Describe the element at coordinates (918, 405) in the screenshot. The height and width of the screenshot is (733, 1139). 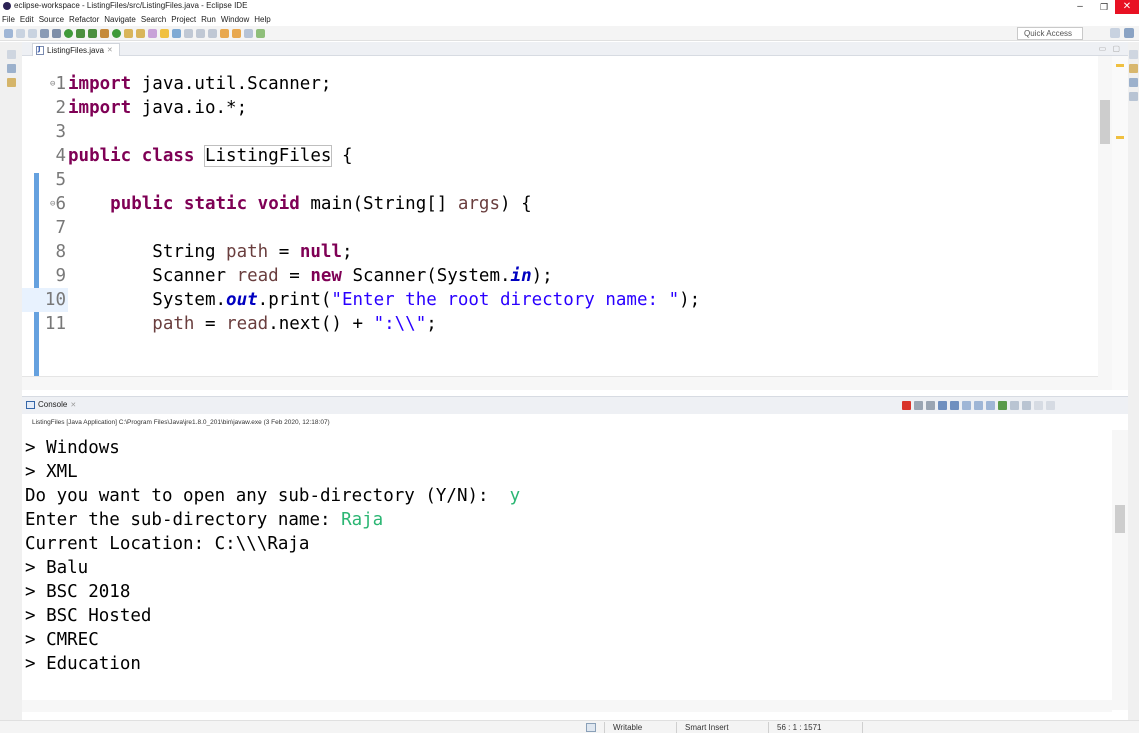
I see `remove-launch-icon` at that location.